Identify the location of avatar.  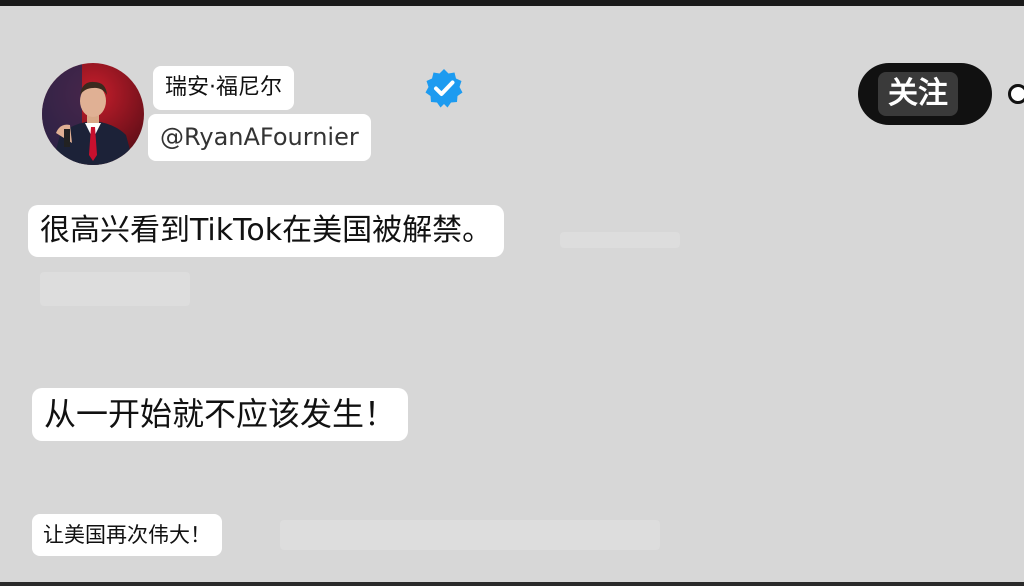
(93, 114).